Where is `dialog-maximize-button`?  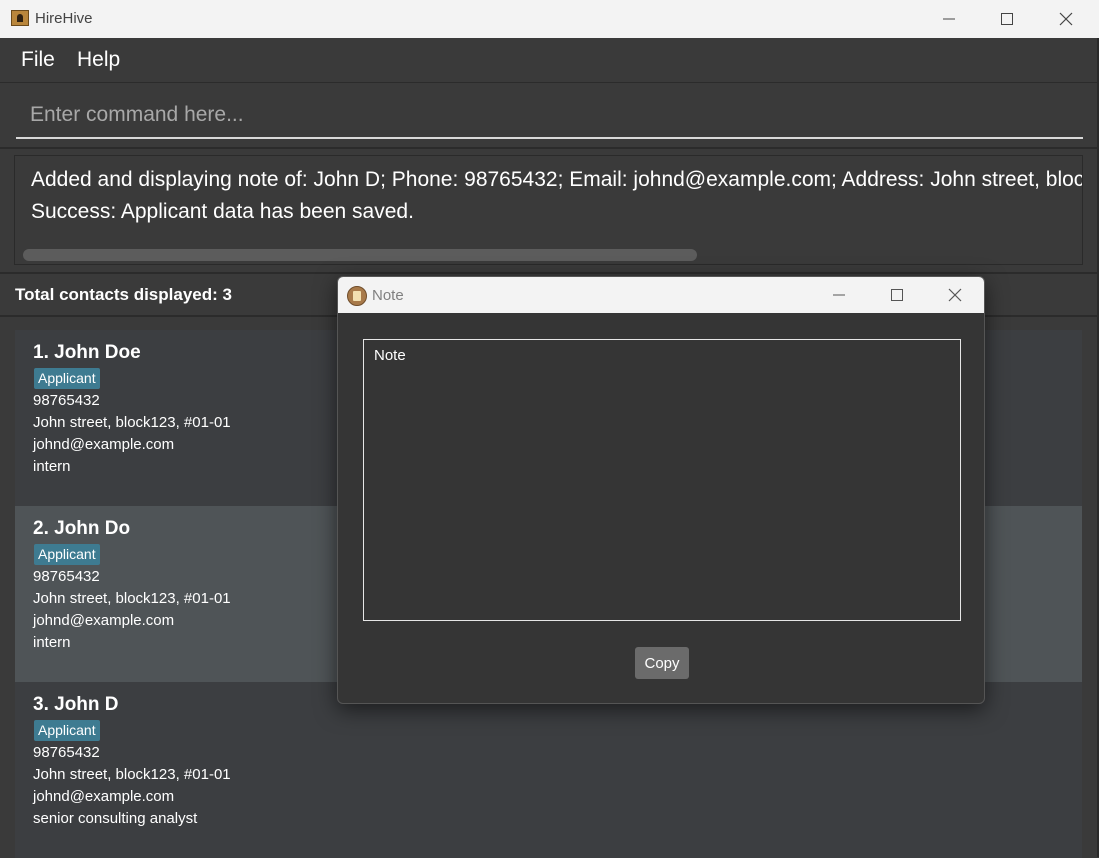
dialog-maximize-button is located at coordinates (897, 295).